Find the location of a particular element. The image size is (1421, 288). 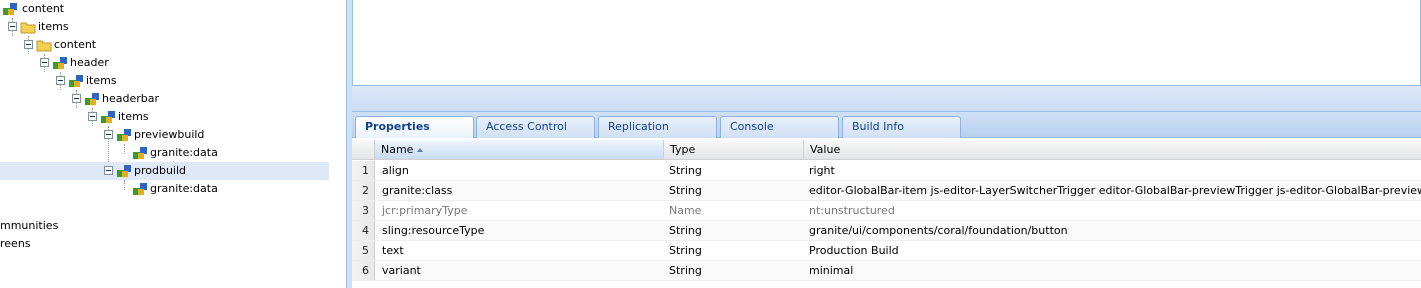

property-name: granite:class is located at coordinates (417, 190).